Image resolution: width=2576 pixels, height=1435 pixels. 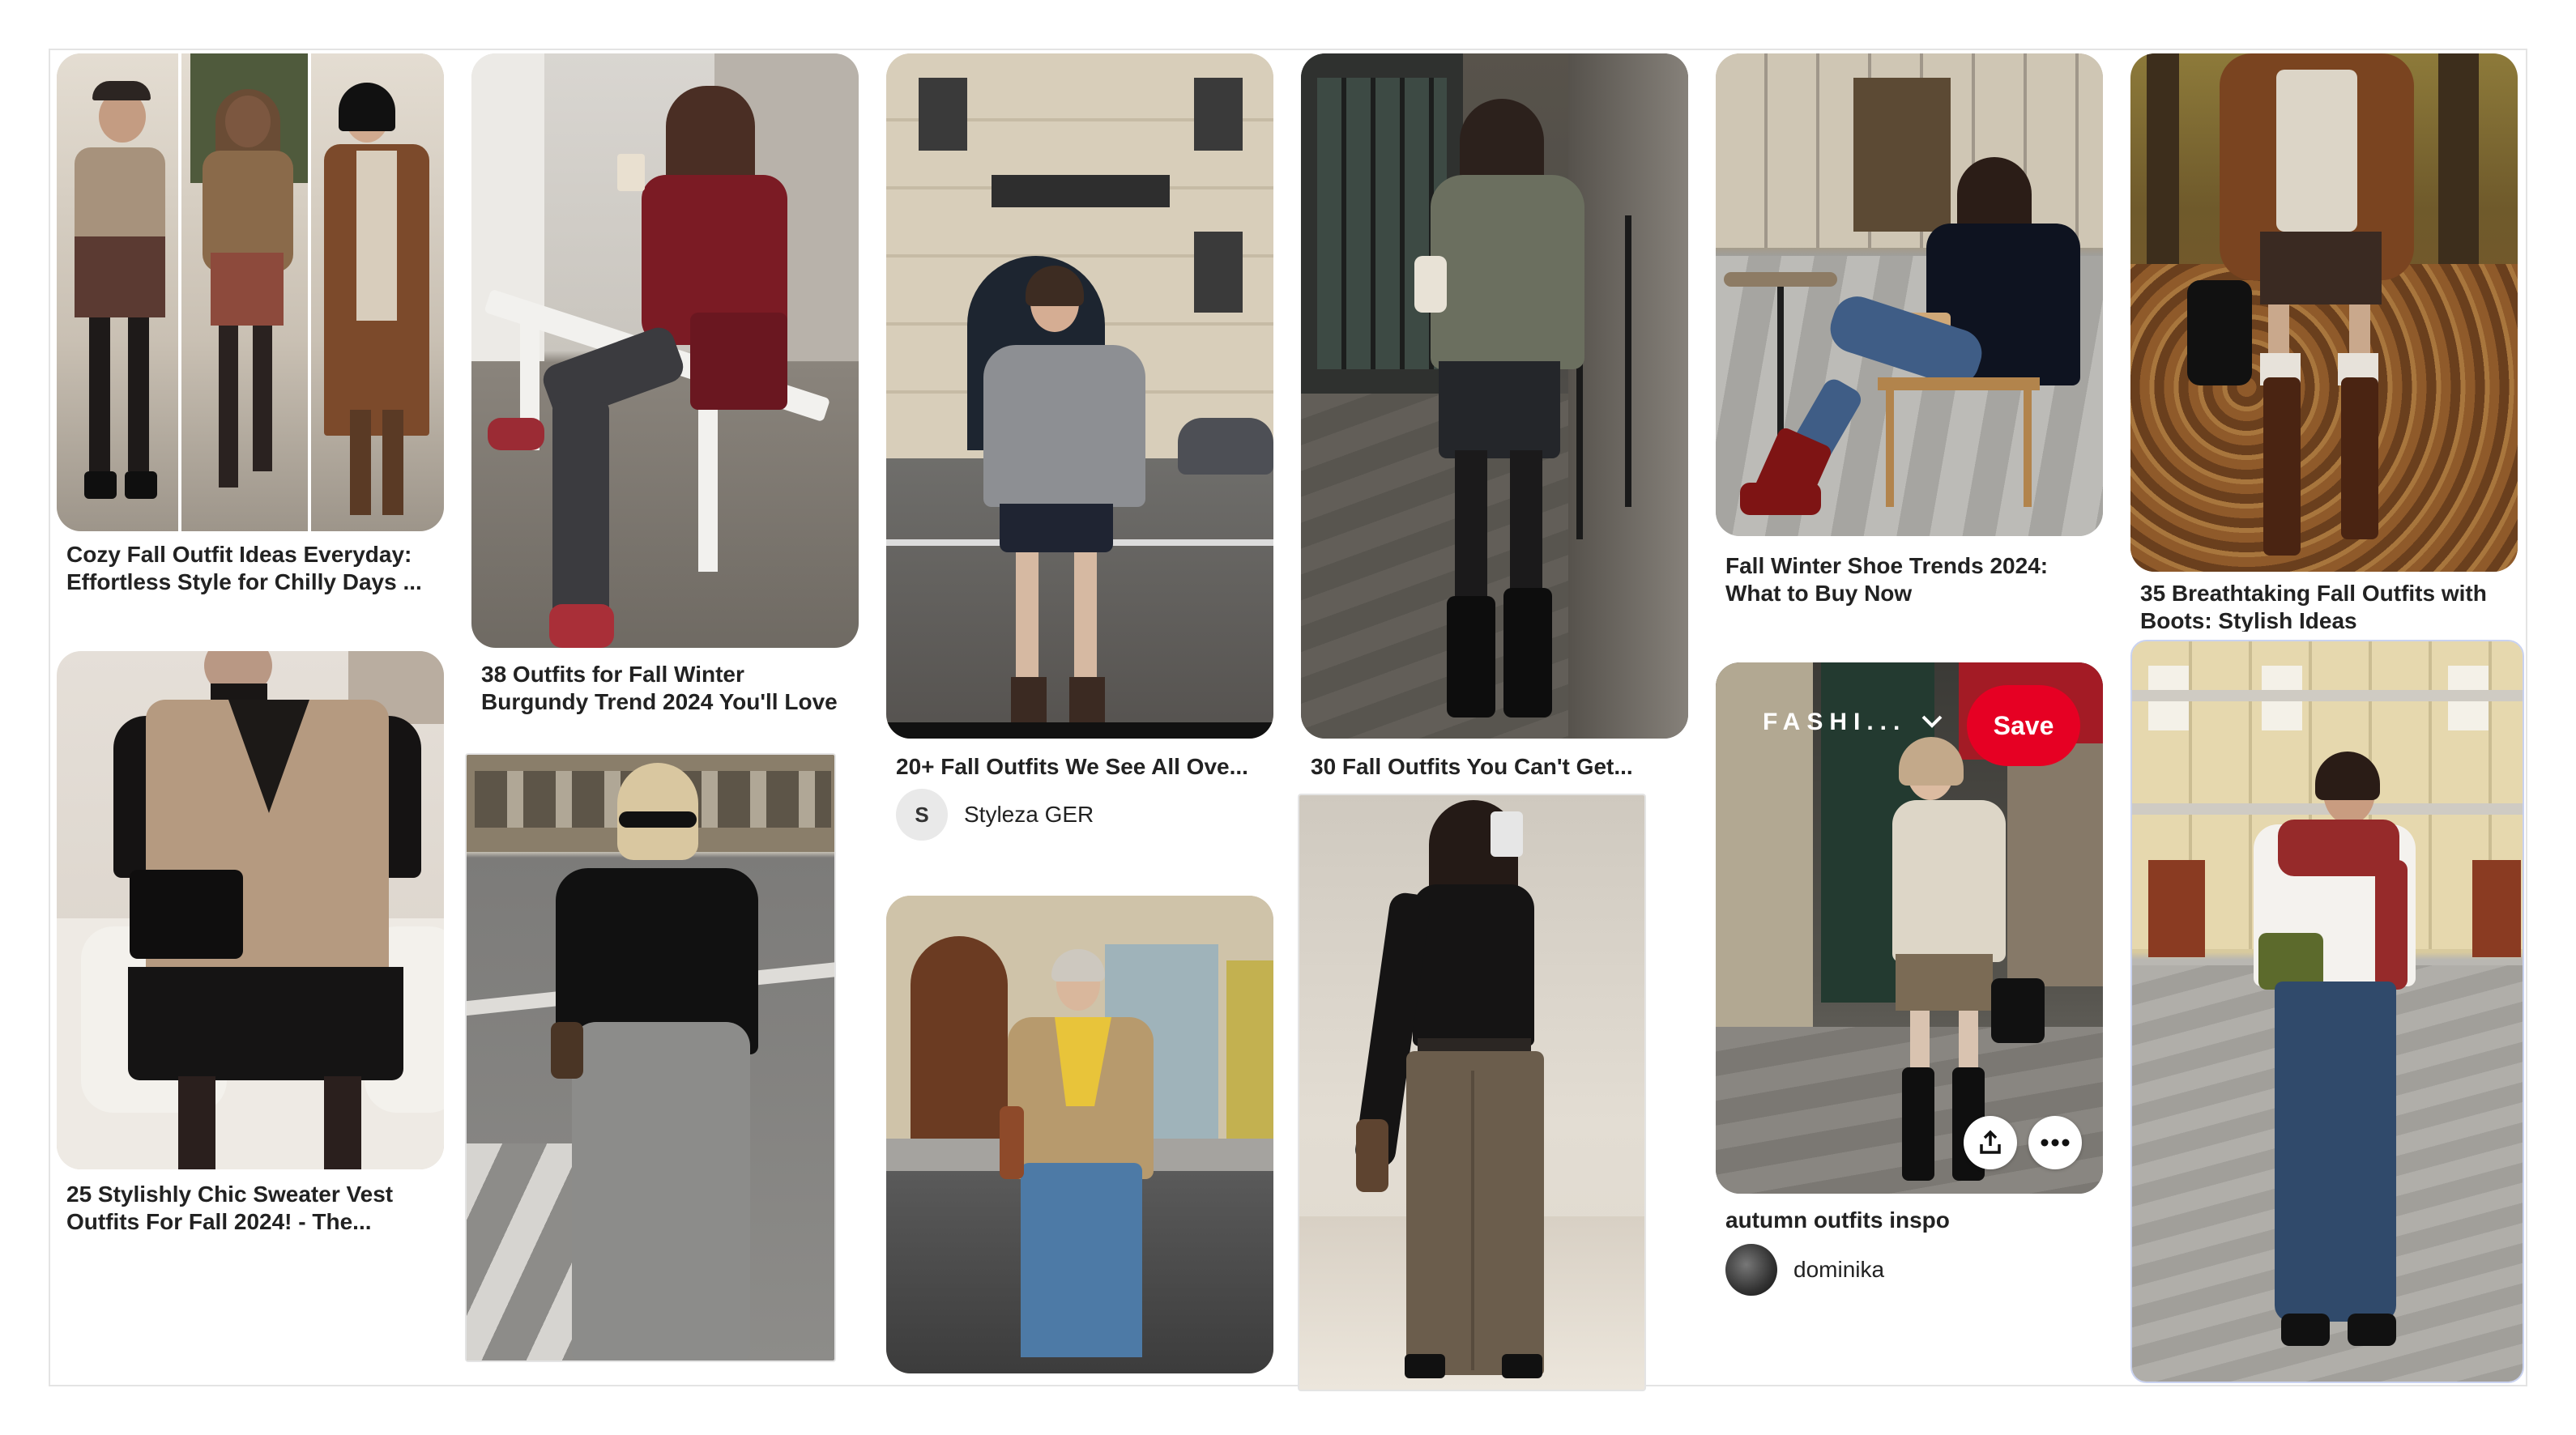 I want to click on chevron-down-icon, so click(x=1932, y=722).